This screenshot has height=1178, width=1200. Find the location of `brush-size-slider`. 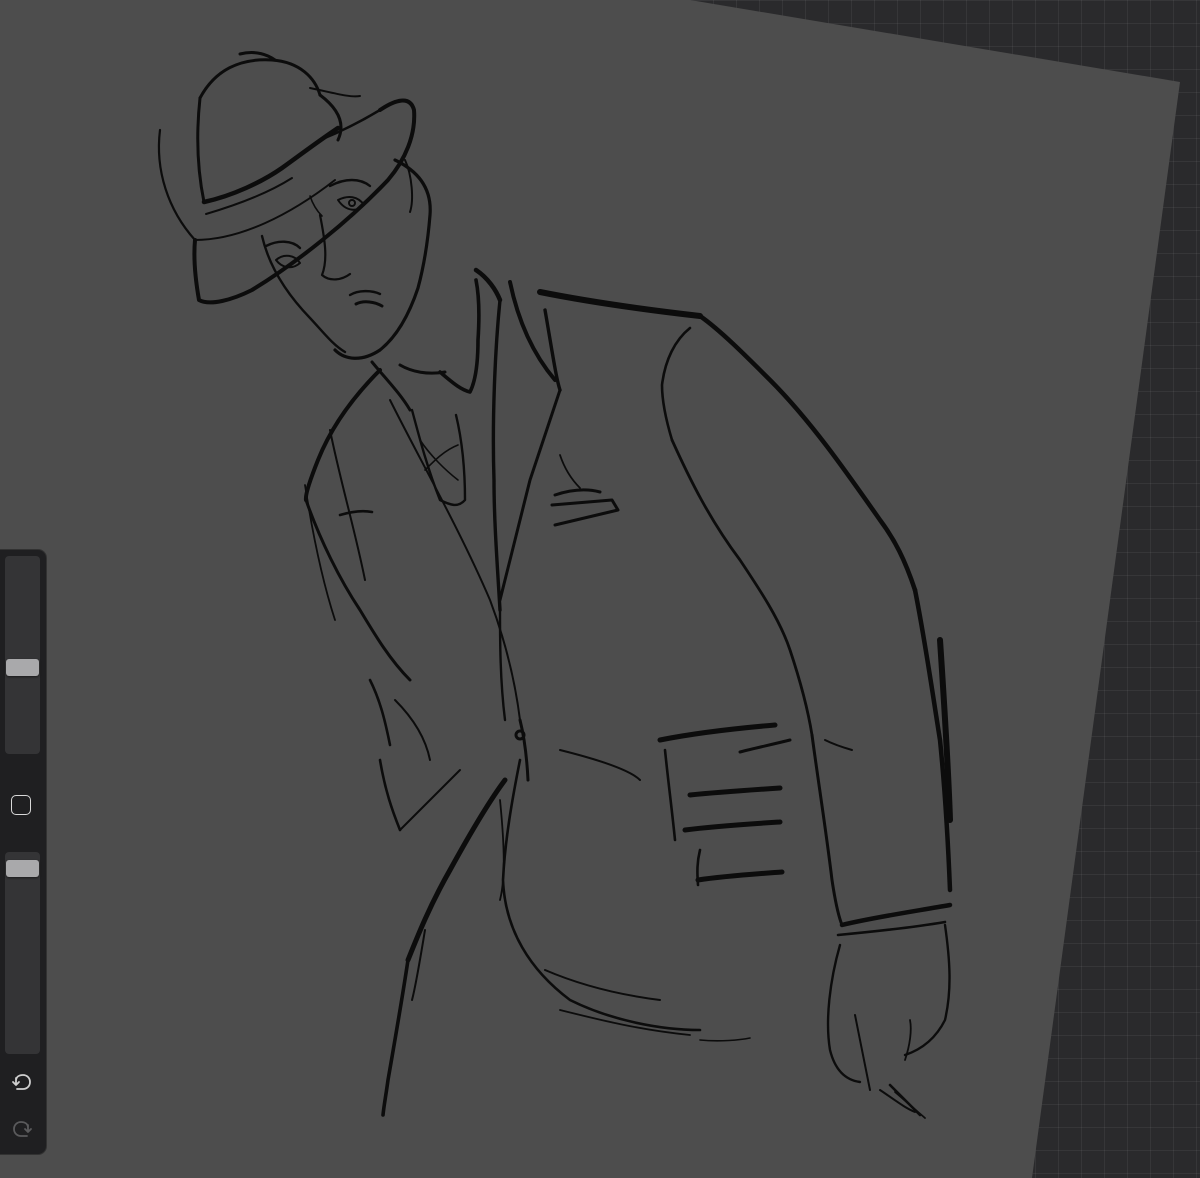

brush-size-slider is located at coordinates (22, 655).